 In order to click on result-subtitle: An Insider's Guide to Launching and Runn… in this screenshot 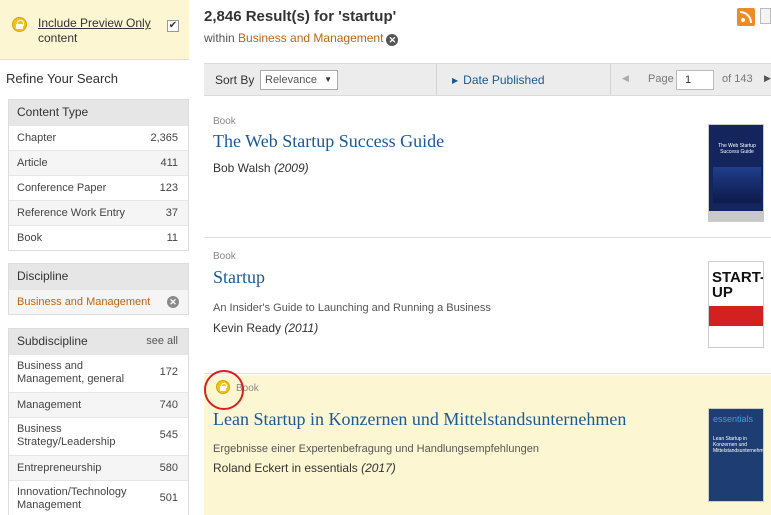, I will do `click(352, 308)`.